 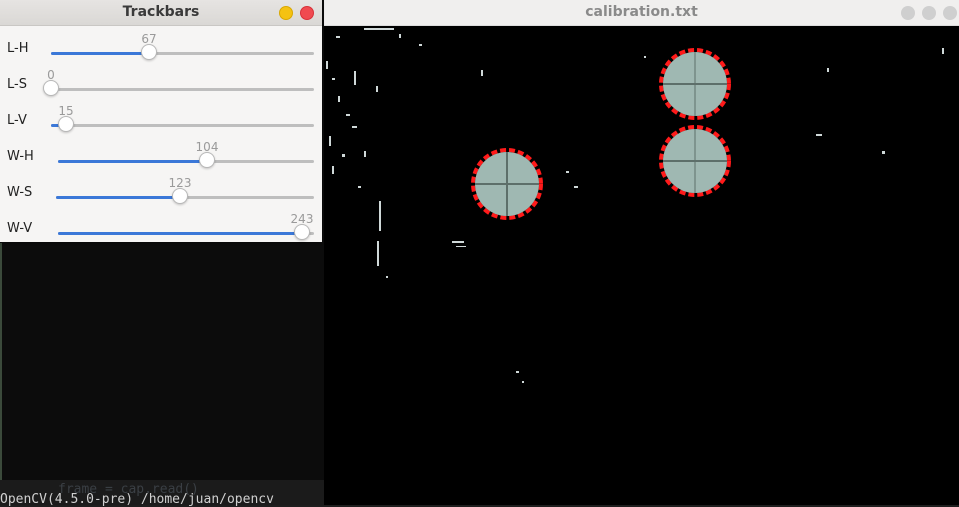 I want to click on trackbar-w-v: W-V 243, so click(x=161, y=229).